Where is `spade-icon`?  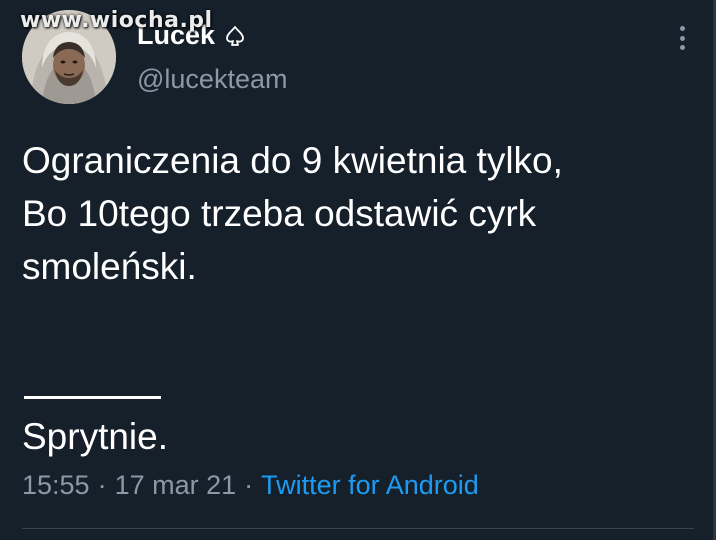 spade-icon is located at coordinates (235, 36).